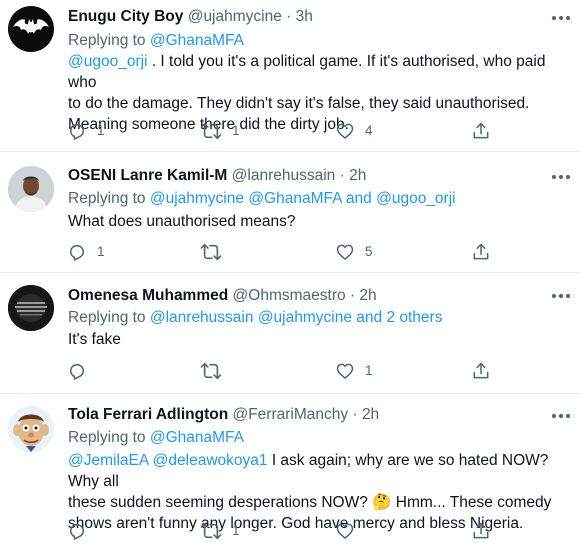 This screenshot has height=546, width=580. What do you see at coordinates (289, 295) in the screenshot?
I see `user-handle: @Ohmsmaestro` at bounding box center [289, 295].